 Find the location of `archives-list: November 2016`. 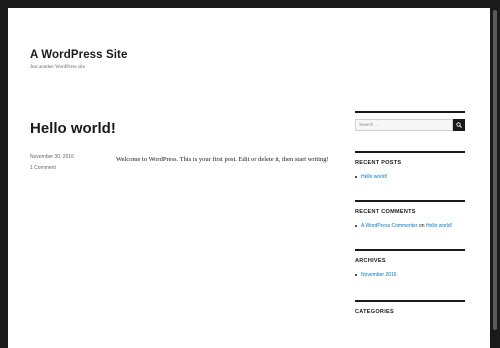

archives-list: November 2016 is located at coordinates (410, 275).